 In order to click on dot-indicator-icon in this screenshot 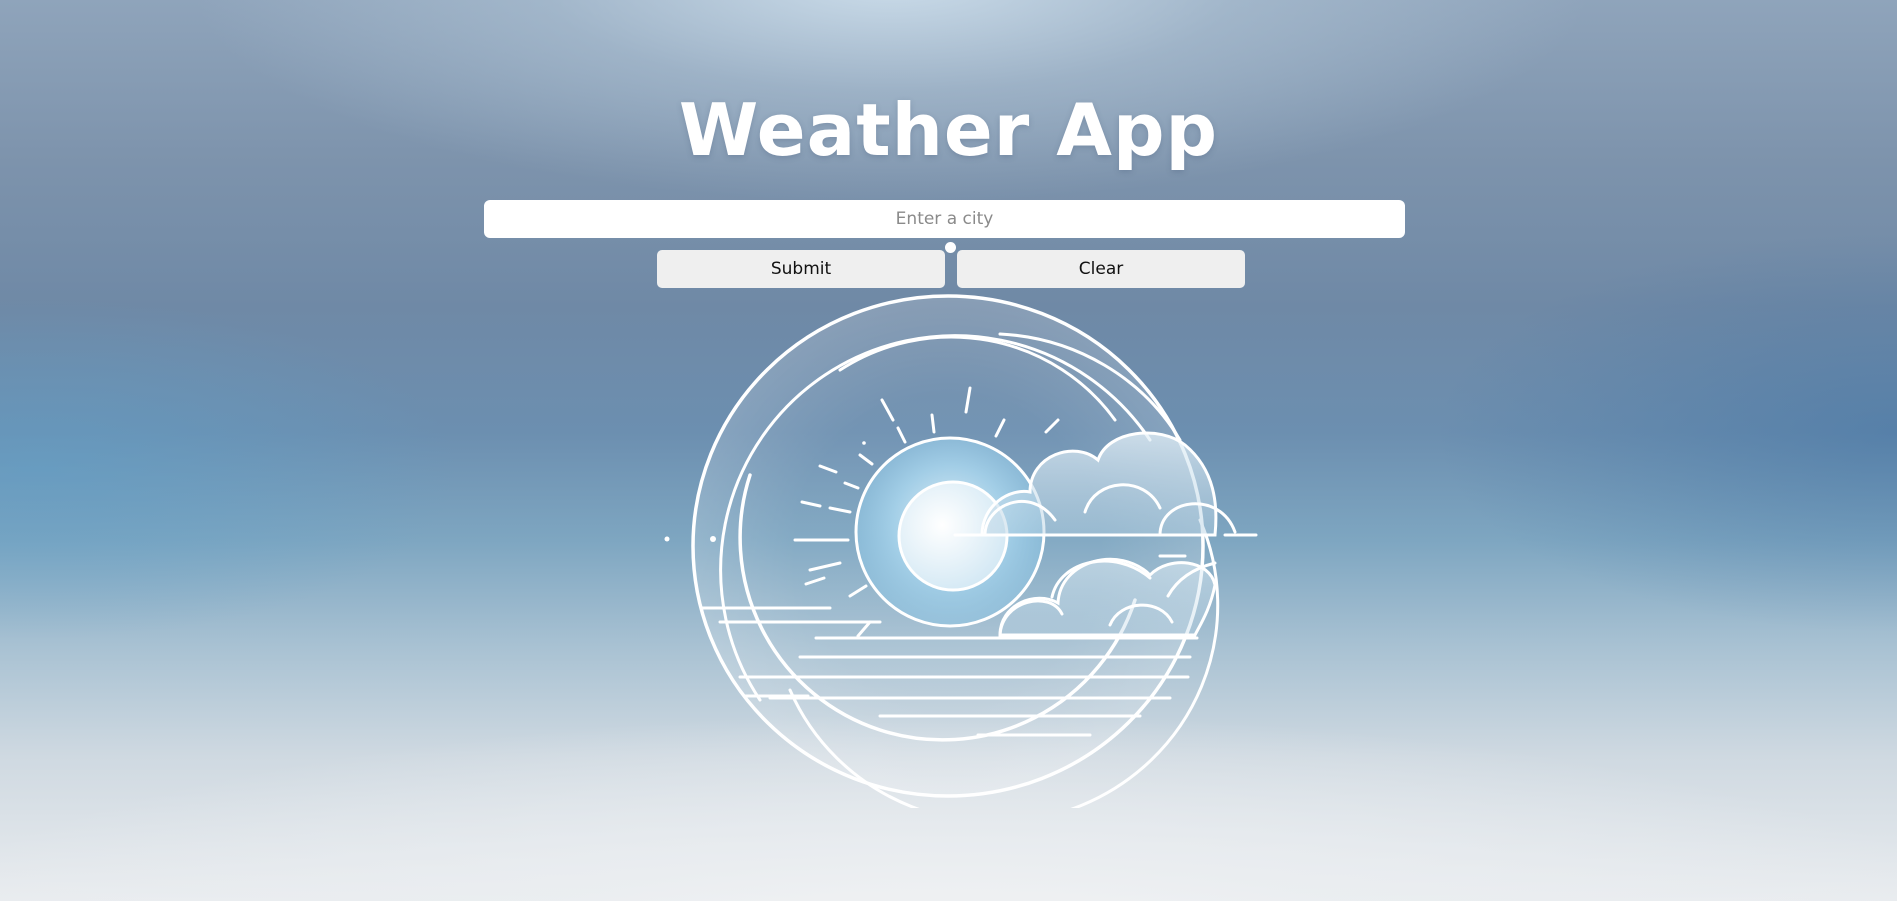, I will do `click(950, 247)`.